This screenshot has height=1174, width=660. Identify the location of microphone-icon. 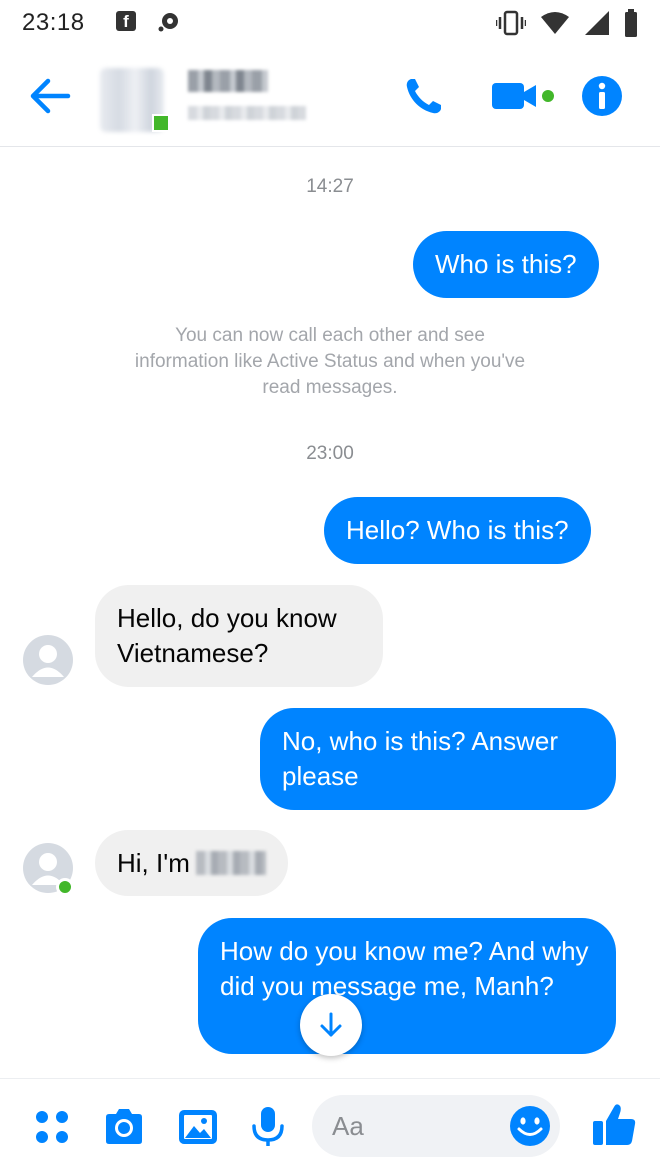
(268, 1127).